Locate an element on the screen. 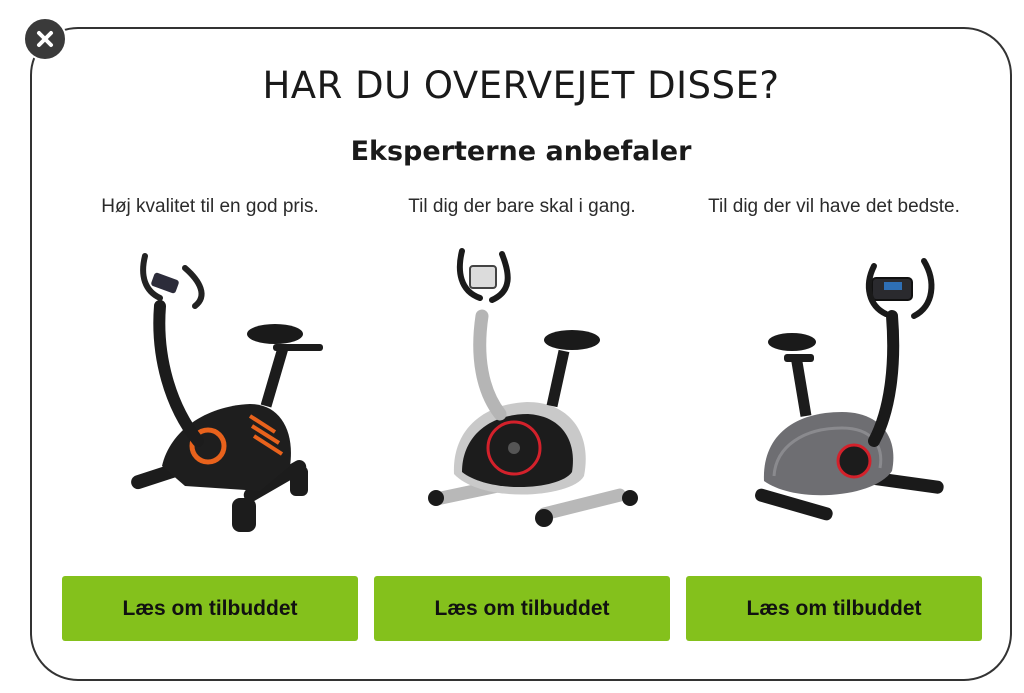 Image resolution: width=1024 pixels, height=693 pixels. product-tagline: Høj kvalitet til en god pris. is located at coordinates (210, 206).